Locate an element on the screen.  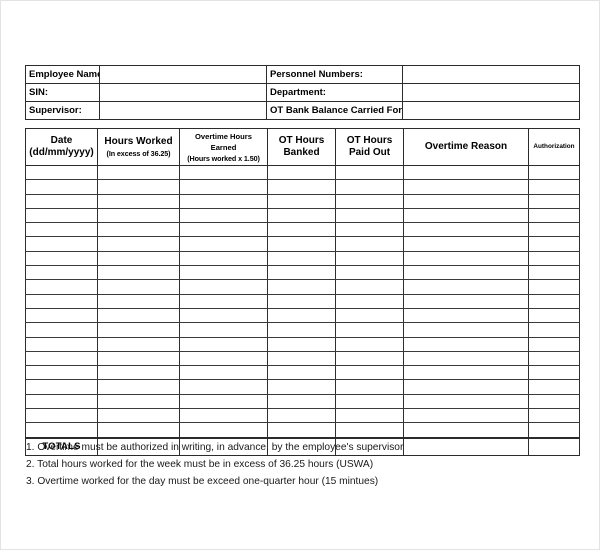
field-department is located at coordinates (491, 92).